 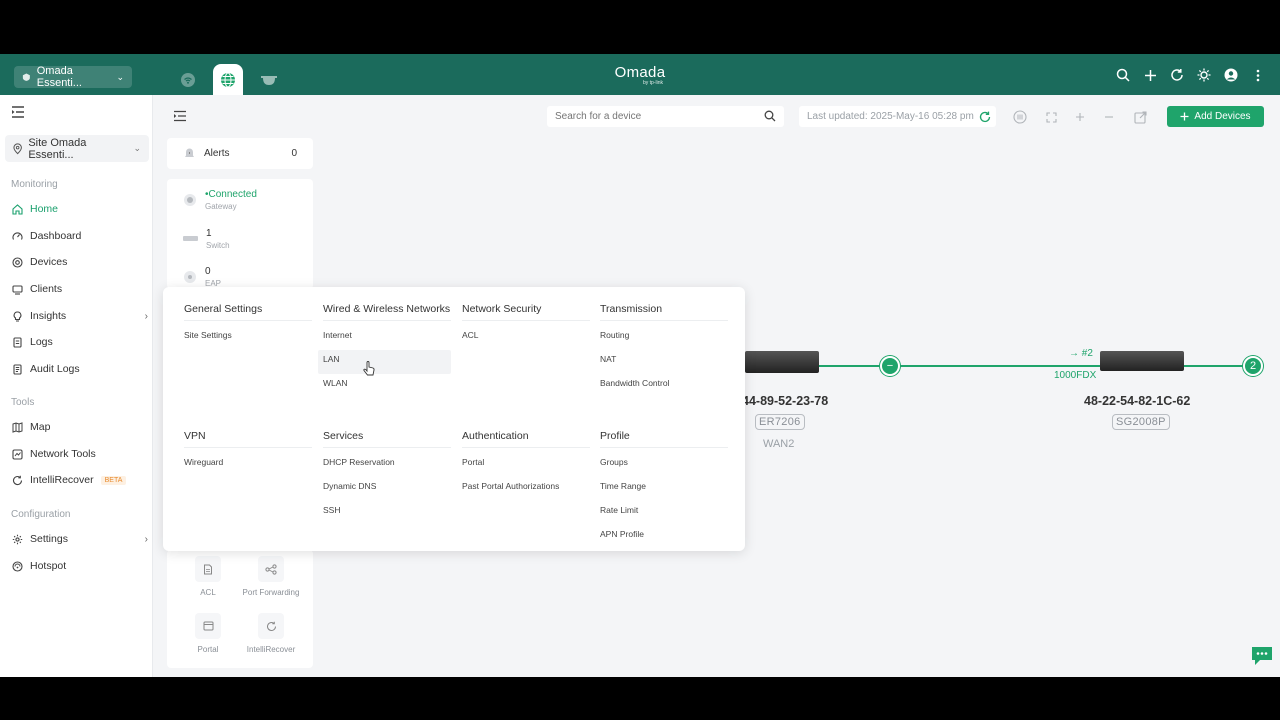 What do you see at coordinates (17, 427) in the screenshot?
I see `map-icon` at bounding box center [17, 427].